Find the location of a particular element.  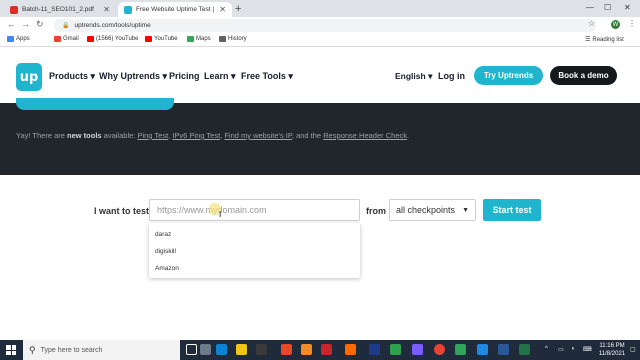

ping-test-link: Ping Test is located at coordinates (152, 135).